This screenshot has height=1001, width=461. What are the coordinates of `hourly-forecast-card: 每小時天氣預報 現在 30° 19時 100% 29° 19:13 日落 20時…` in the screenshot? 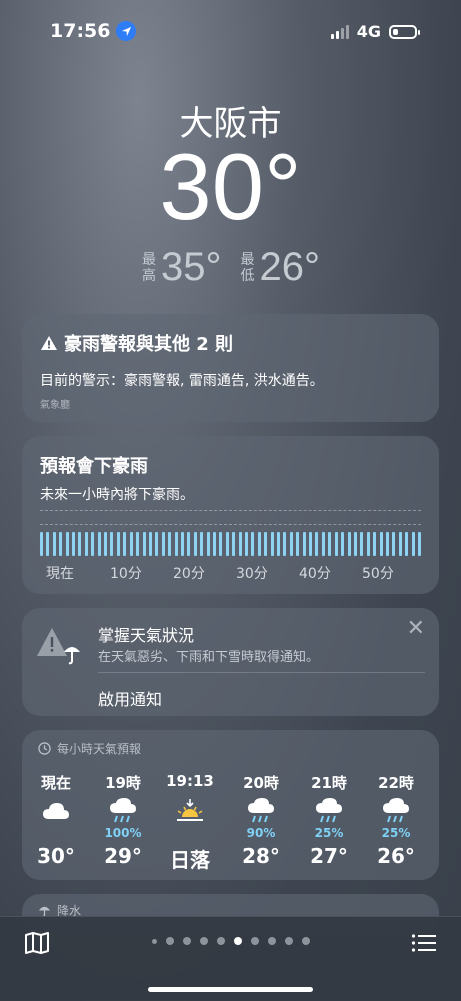 It's located at (230, 805).